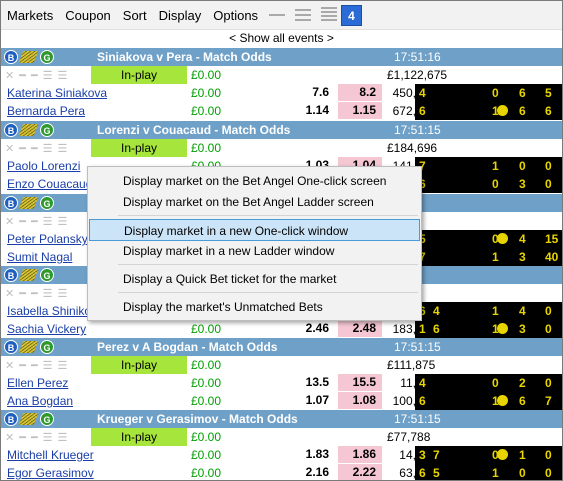  I want to click on runner-name: Ana Bogdan, so click(40, 401).